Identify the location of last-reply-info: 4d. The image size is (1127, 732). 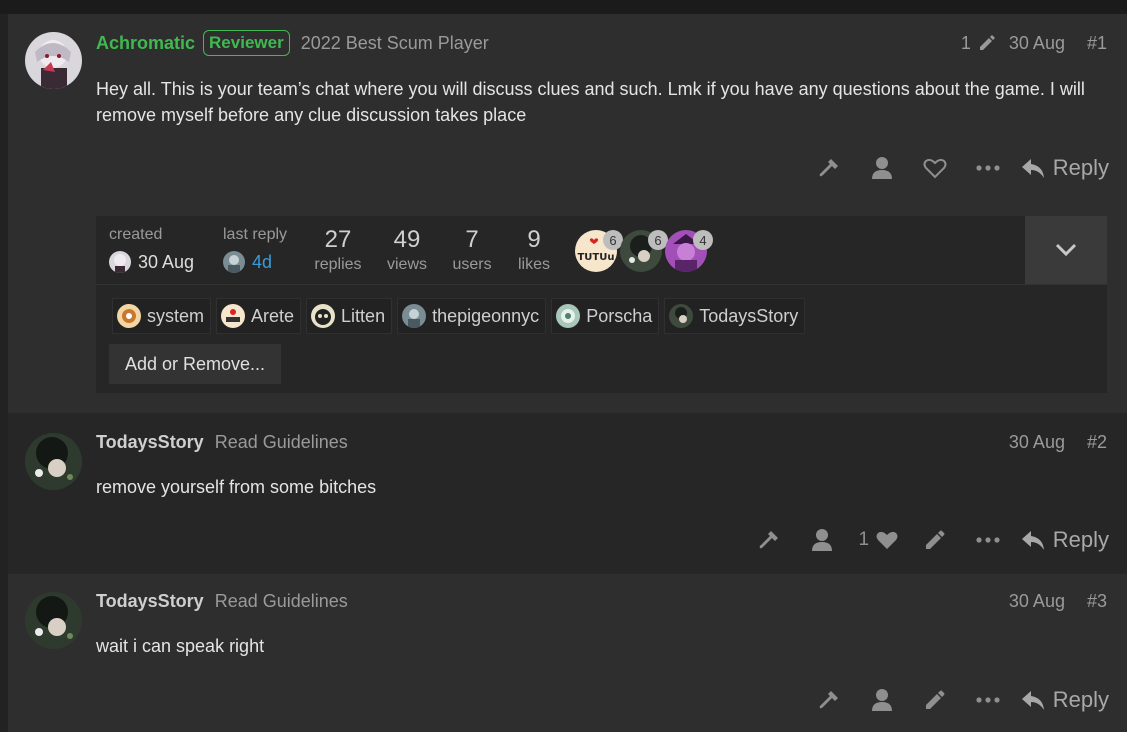
(247, 262).